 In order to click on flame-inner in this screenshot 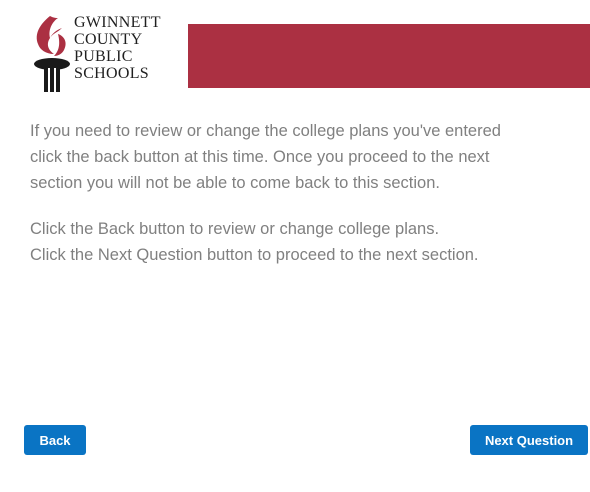, I will do `click(60, 45)`.